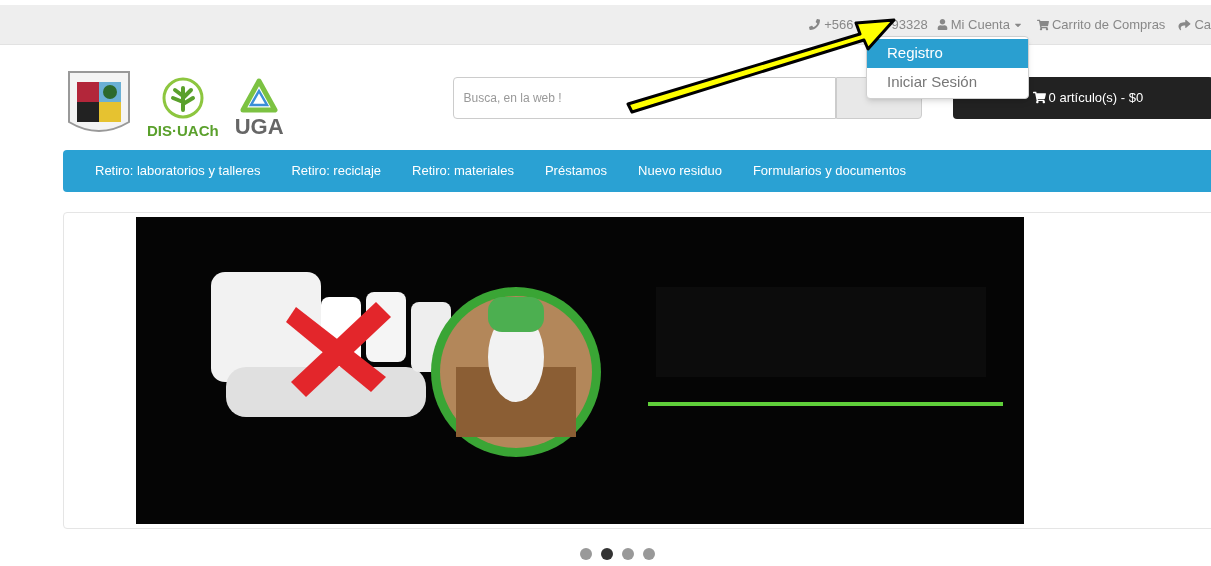 Image resolution: width=1211 pixels, height=566 pixels. I want to click on share-icon, so click(1185, 24).